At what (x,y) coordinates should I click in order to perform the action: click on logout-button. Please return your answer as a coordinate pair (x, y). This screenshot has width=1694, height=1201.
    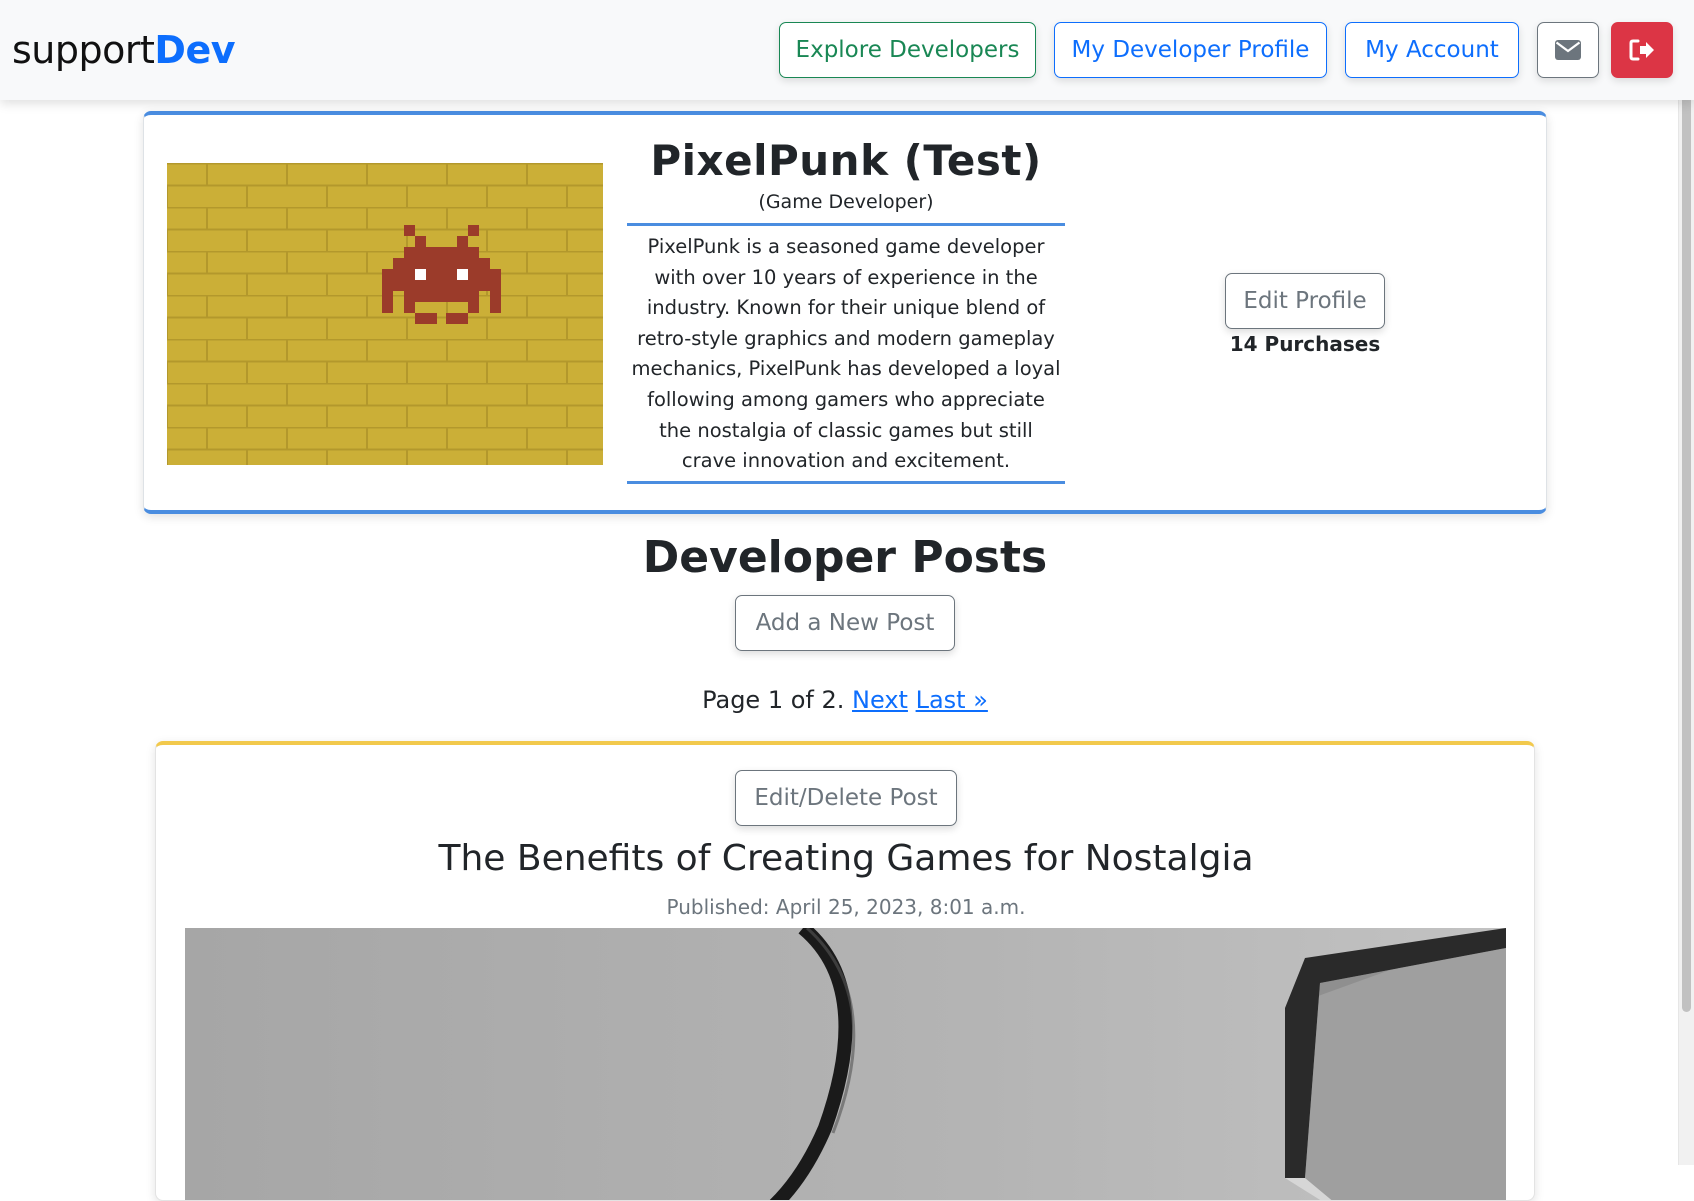
    Looking at the image, I should click on (1642, 50).